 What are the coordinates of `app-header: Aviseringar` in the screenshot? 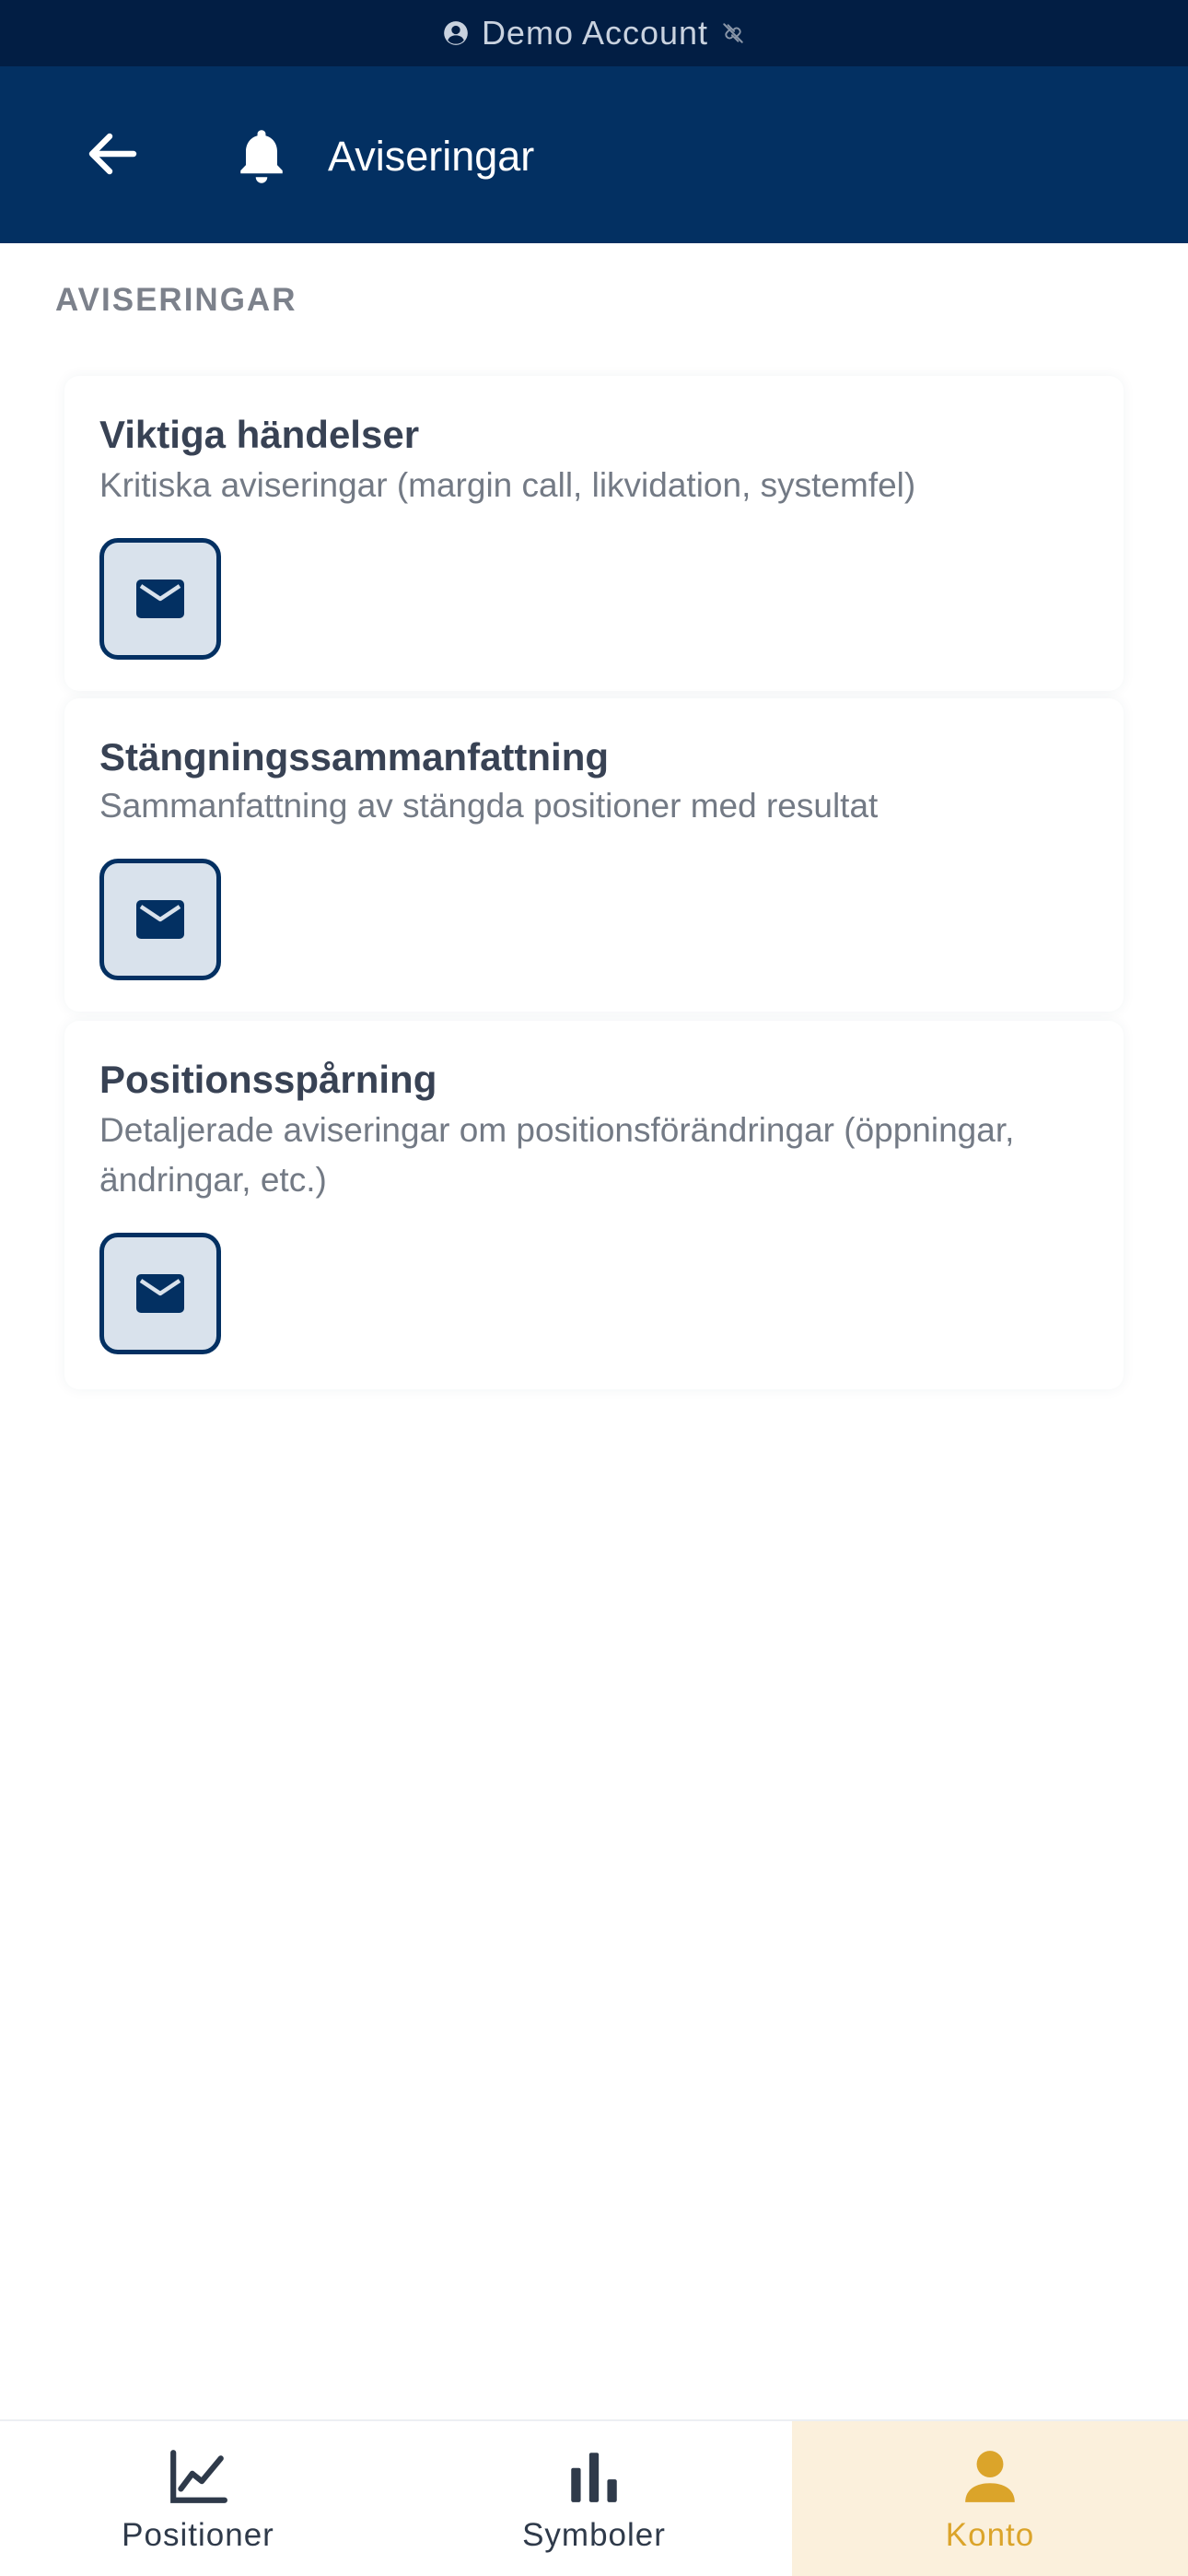 It's located at (594, 154).